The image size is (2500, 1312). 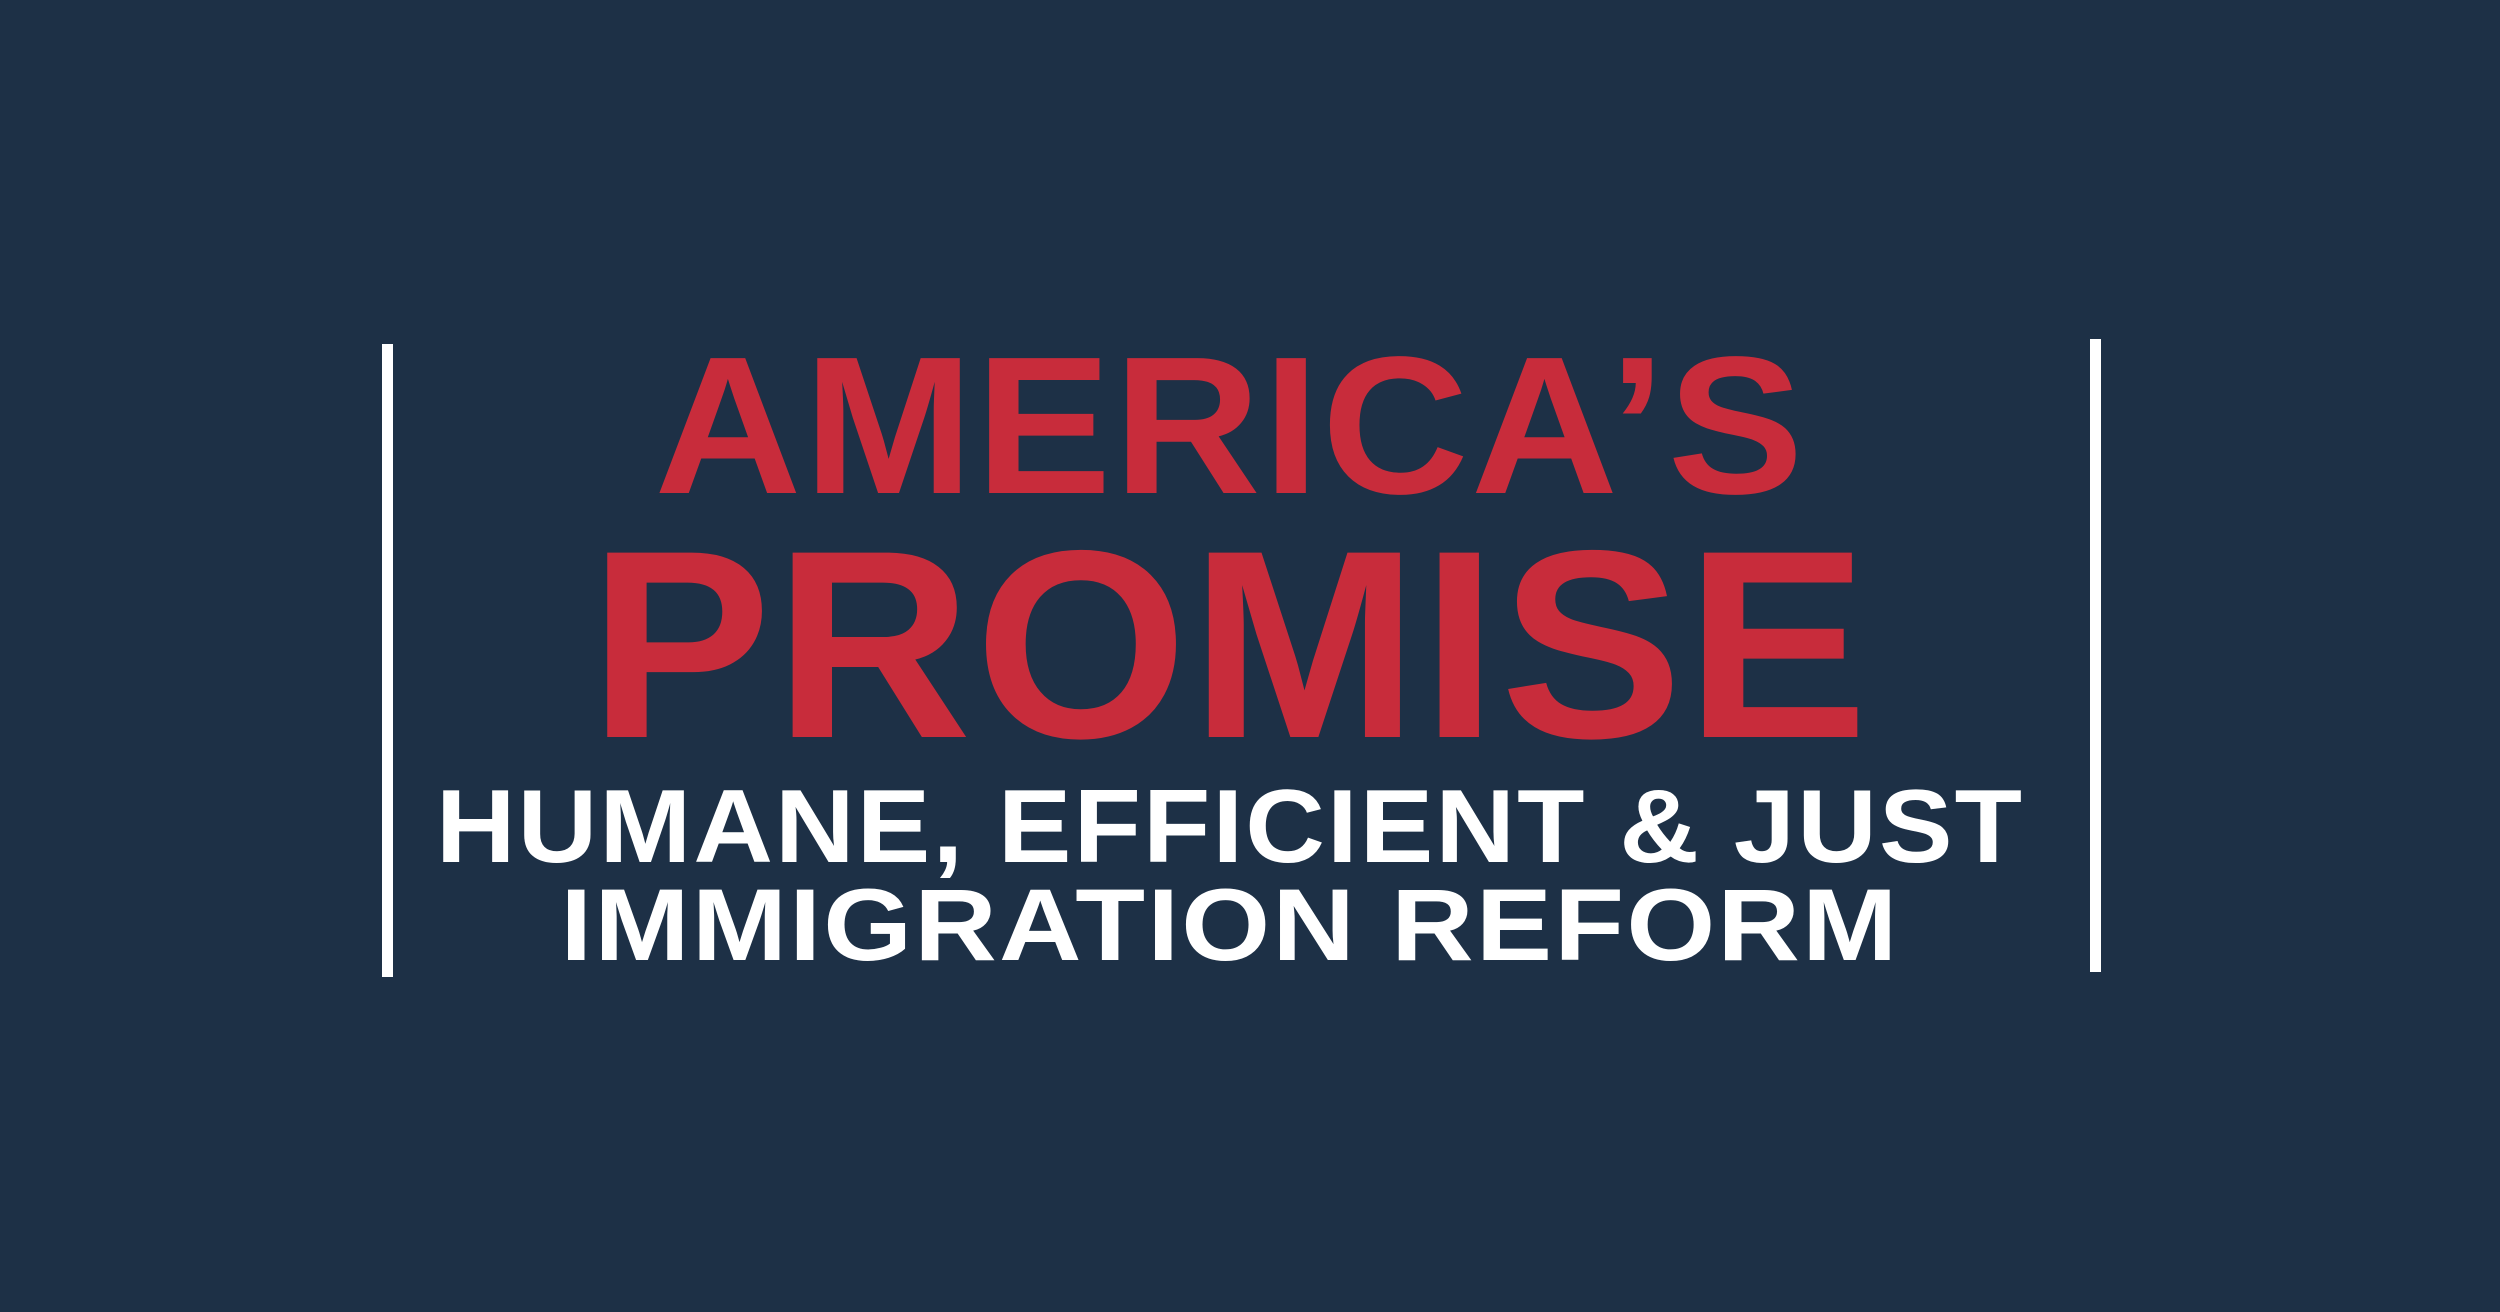 What do you see at coordinates (1230, 925) in the screenshot?
I see `subtitle-immigration-reform: IMMIGRATION REFORM` at bounding box center [1230, 925].